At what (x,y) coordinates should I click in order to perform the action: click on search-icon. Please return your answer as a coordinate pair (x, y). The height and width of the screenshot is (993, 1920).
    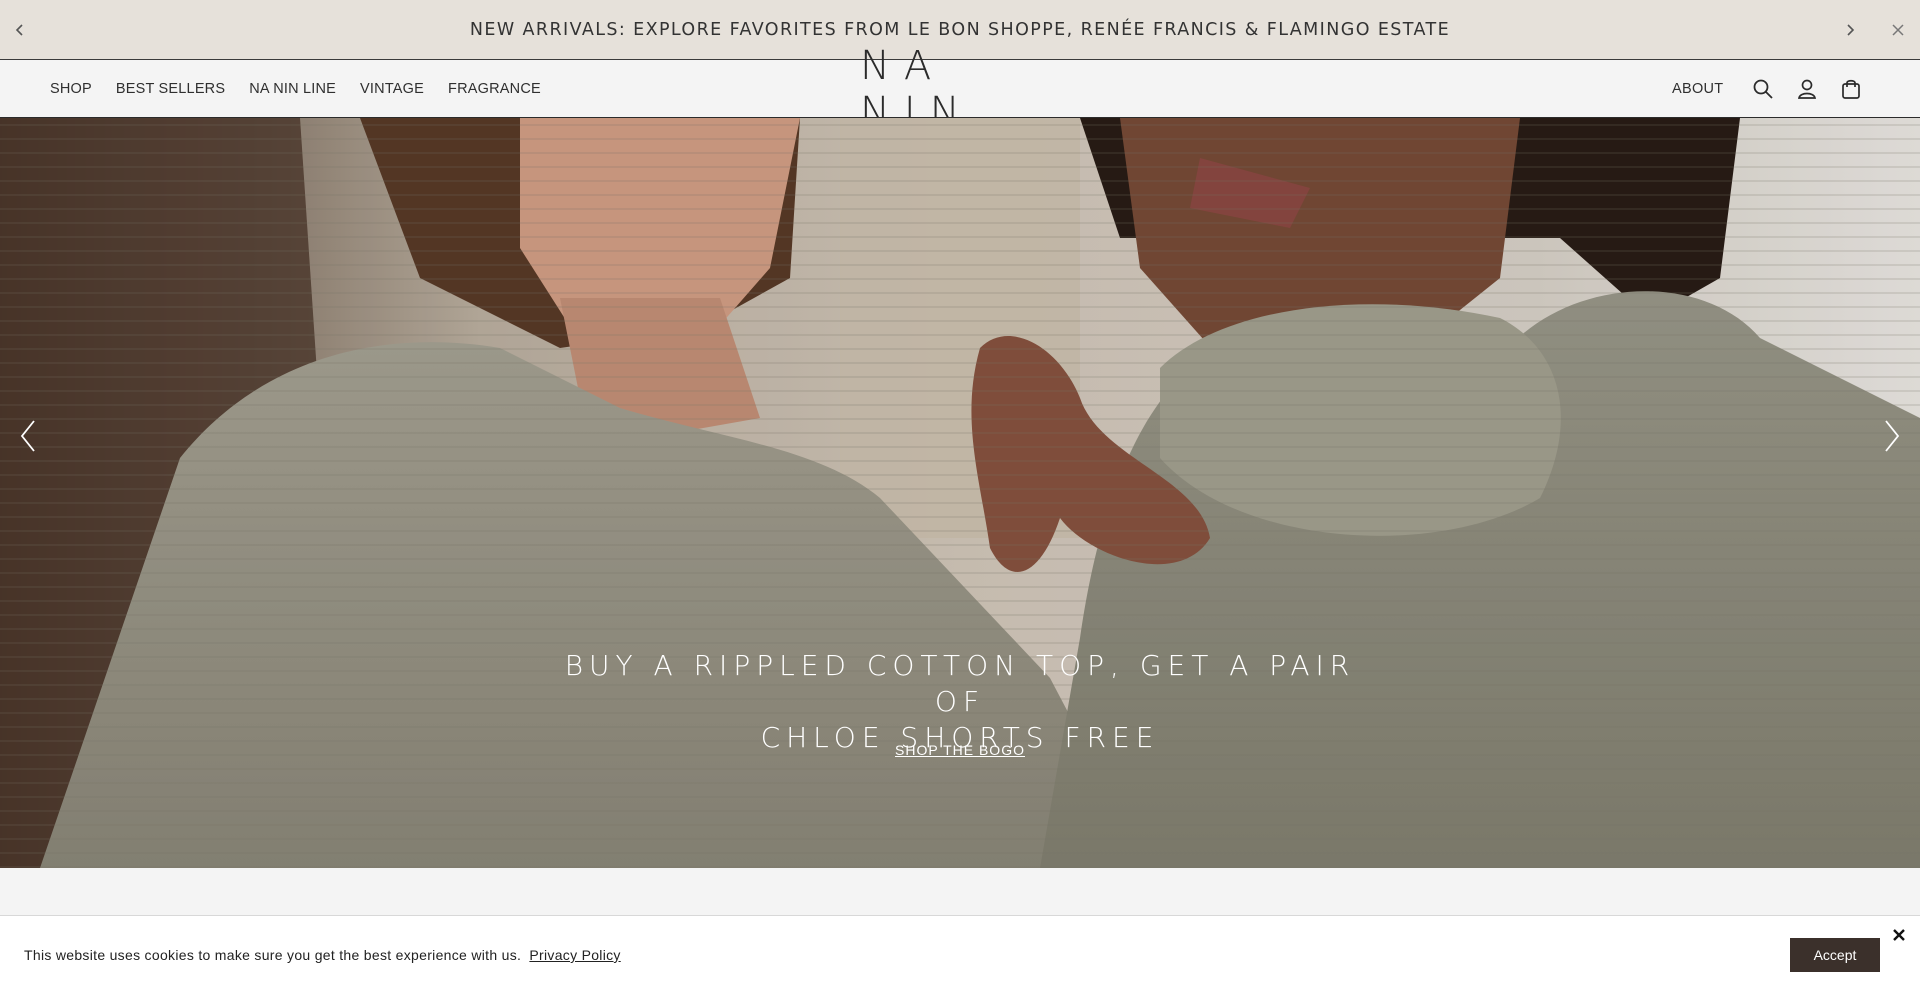
    Looking at the image, I should click on (1763, 89).